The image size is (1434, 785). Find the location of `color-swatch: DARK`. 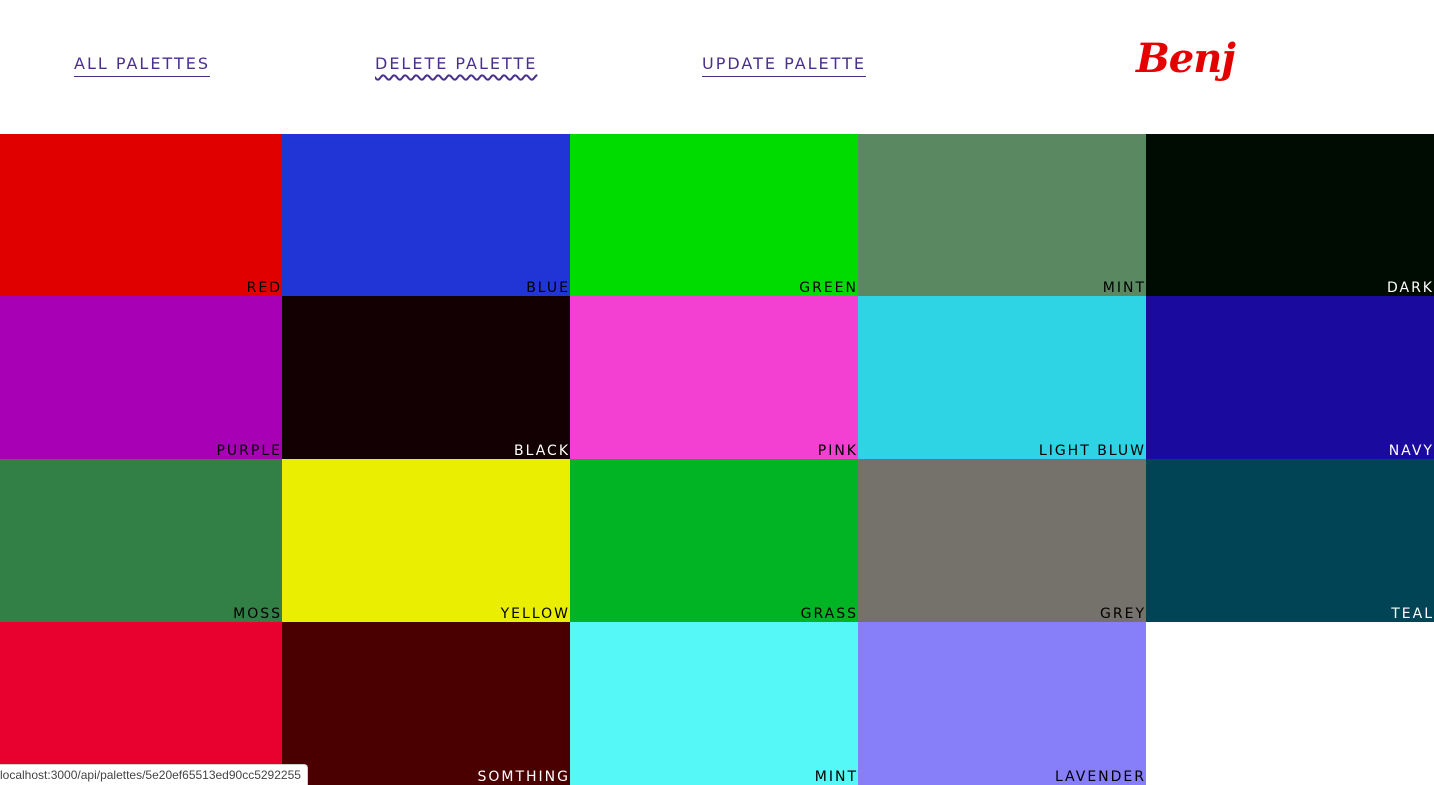

color-swatch: DARK is located at coordinates (1290, 215).